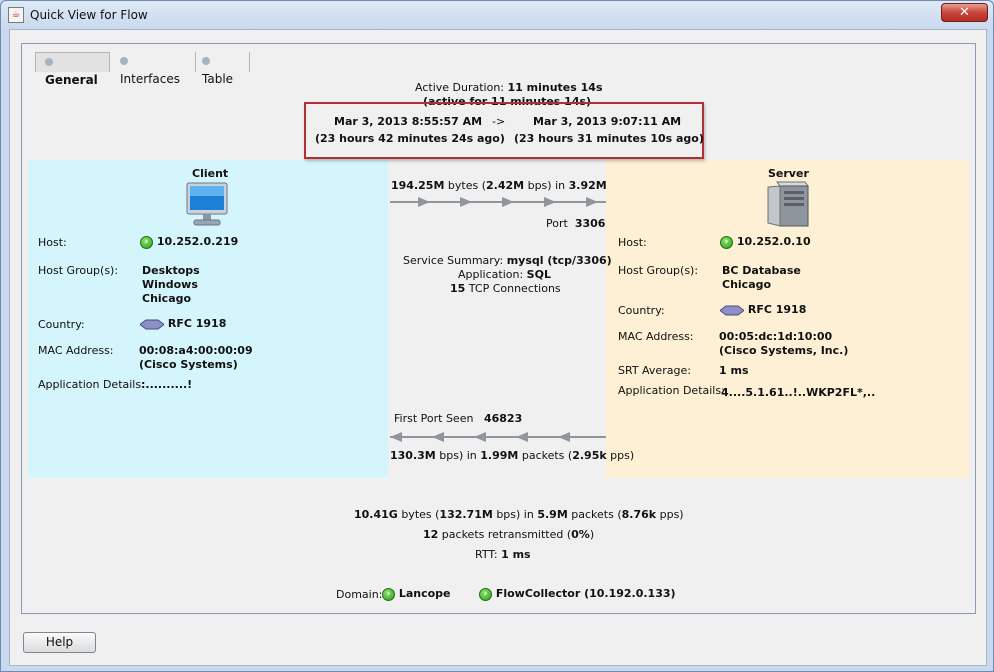 Image resolution: width=994 pixels, height=672 pixels. I want to click on server-host: › 10.252.0.10, so click(765, 242).